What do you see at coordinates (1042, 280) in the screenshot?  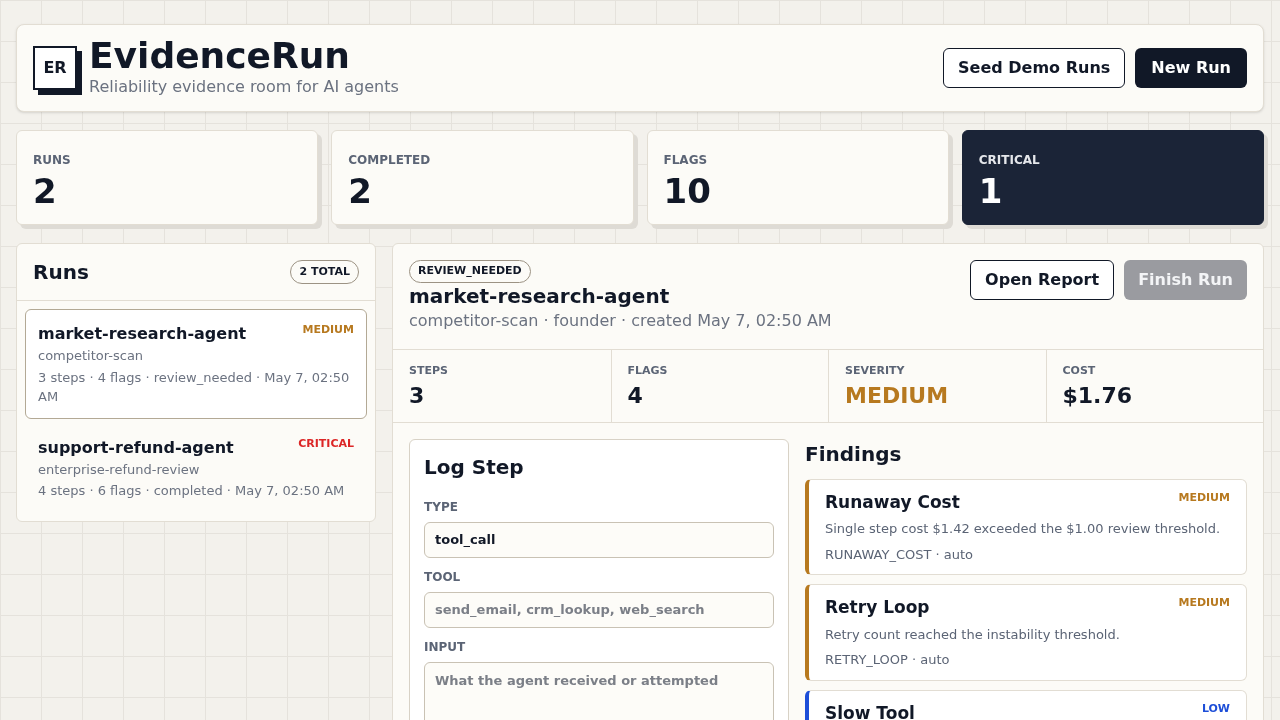 I see `open-report-button: Open Report` at bounding box center [1042, 280].